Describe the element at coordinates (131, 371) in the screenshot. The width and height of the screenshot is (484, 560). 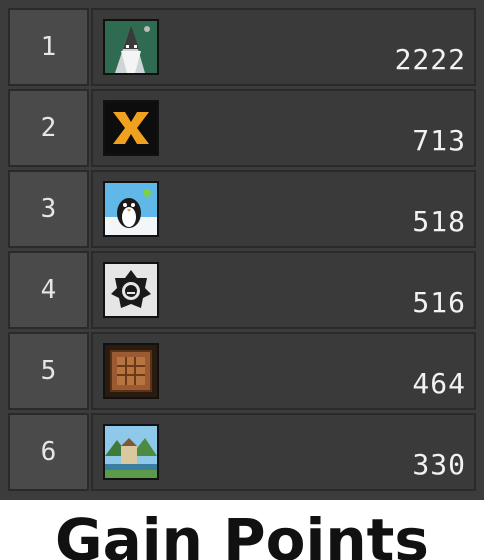
I see `crafting-table-avatar-icon` at that location.